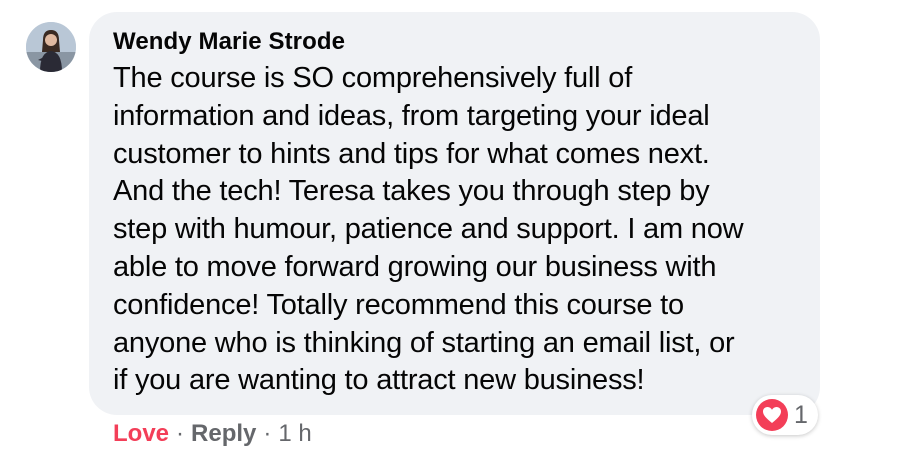 The image size is (898, 458). What do you see at coordinates (141, 434) in the screenshot?
I see `love-button: Love` at bounding box center [141, 434].